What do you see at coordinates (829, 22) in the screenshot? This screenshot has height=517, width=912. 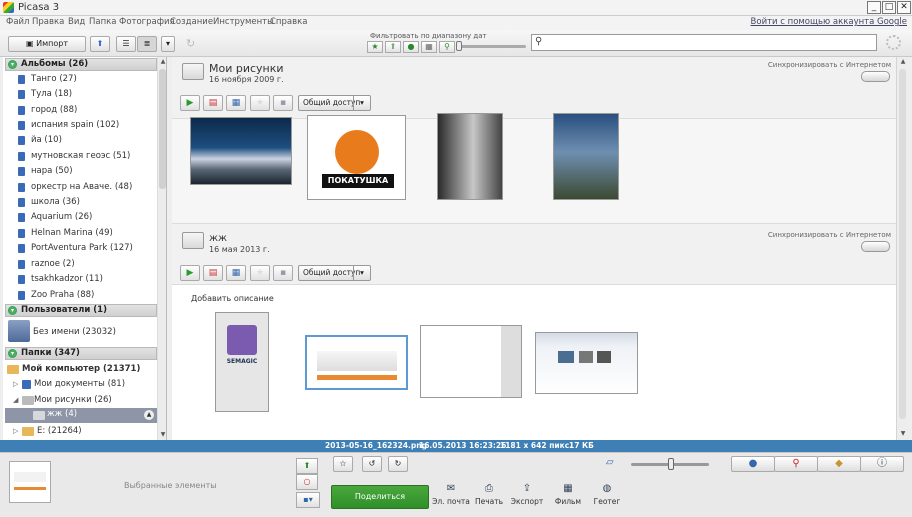 I see `google-sign-in-link: Войти с помощью аккаунта Google` at bounding box center [829, 22].